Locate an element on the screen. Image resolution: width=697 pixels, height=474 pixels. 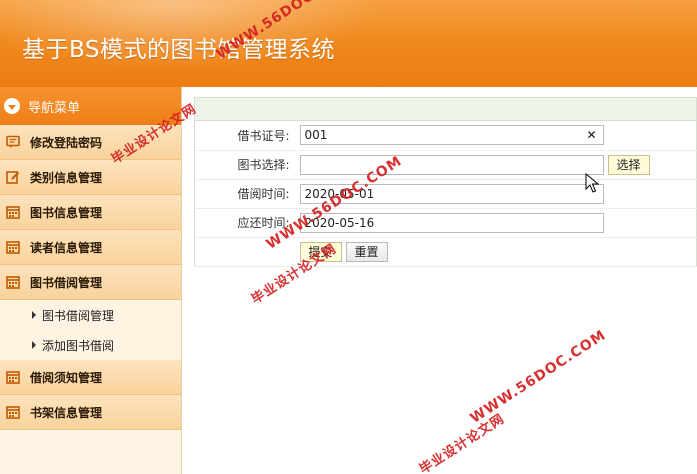
card-no-input: 001 ✕ is located at coordinates (451, 135).